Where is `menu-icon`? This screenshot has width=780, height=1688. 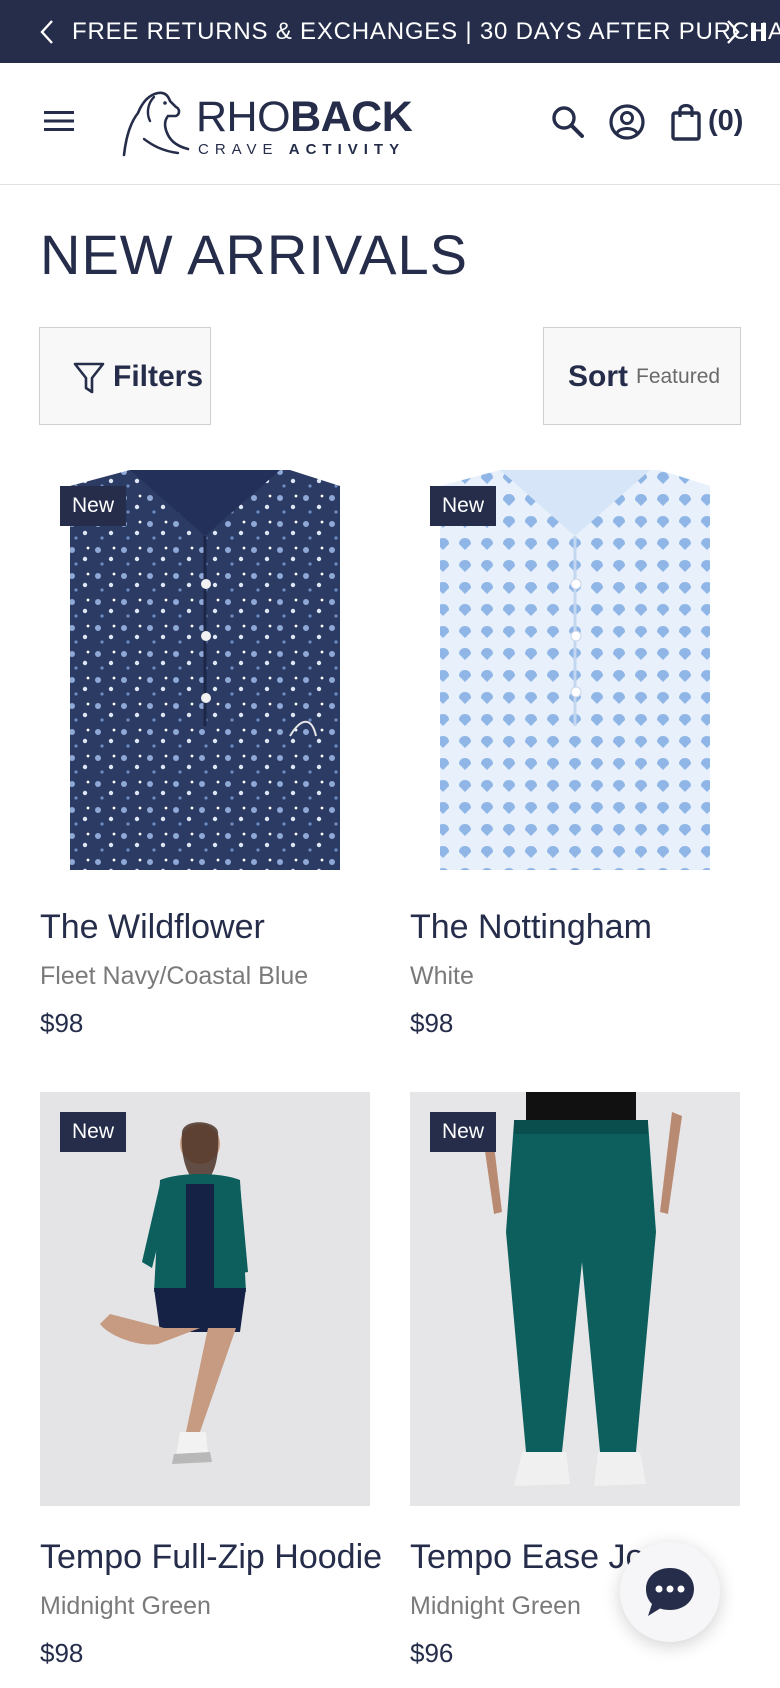 menu-icon is located at coordinates (59, 121).